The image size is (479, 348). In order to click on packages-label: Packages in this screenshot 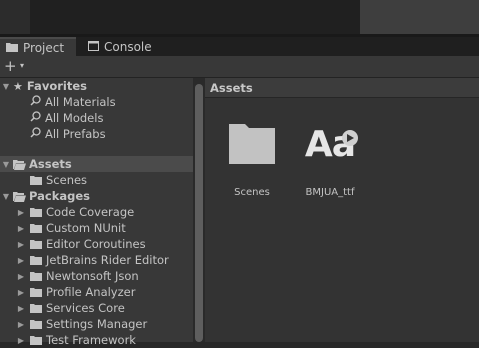, I will do `click(59, 196)`.